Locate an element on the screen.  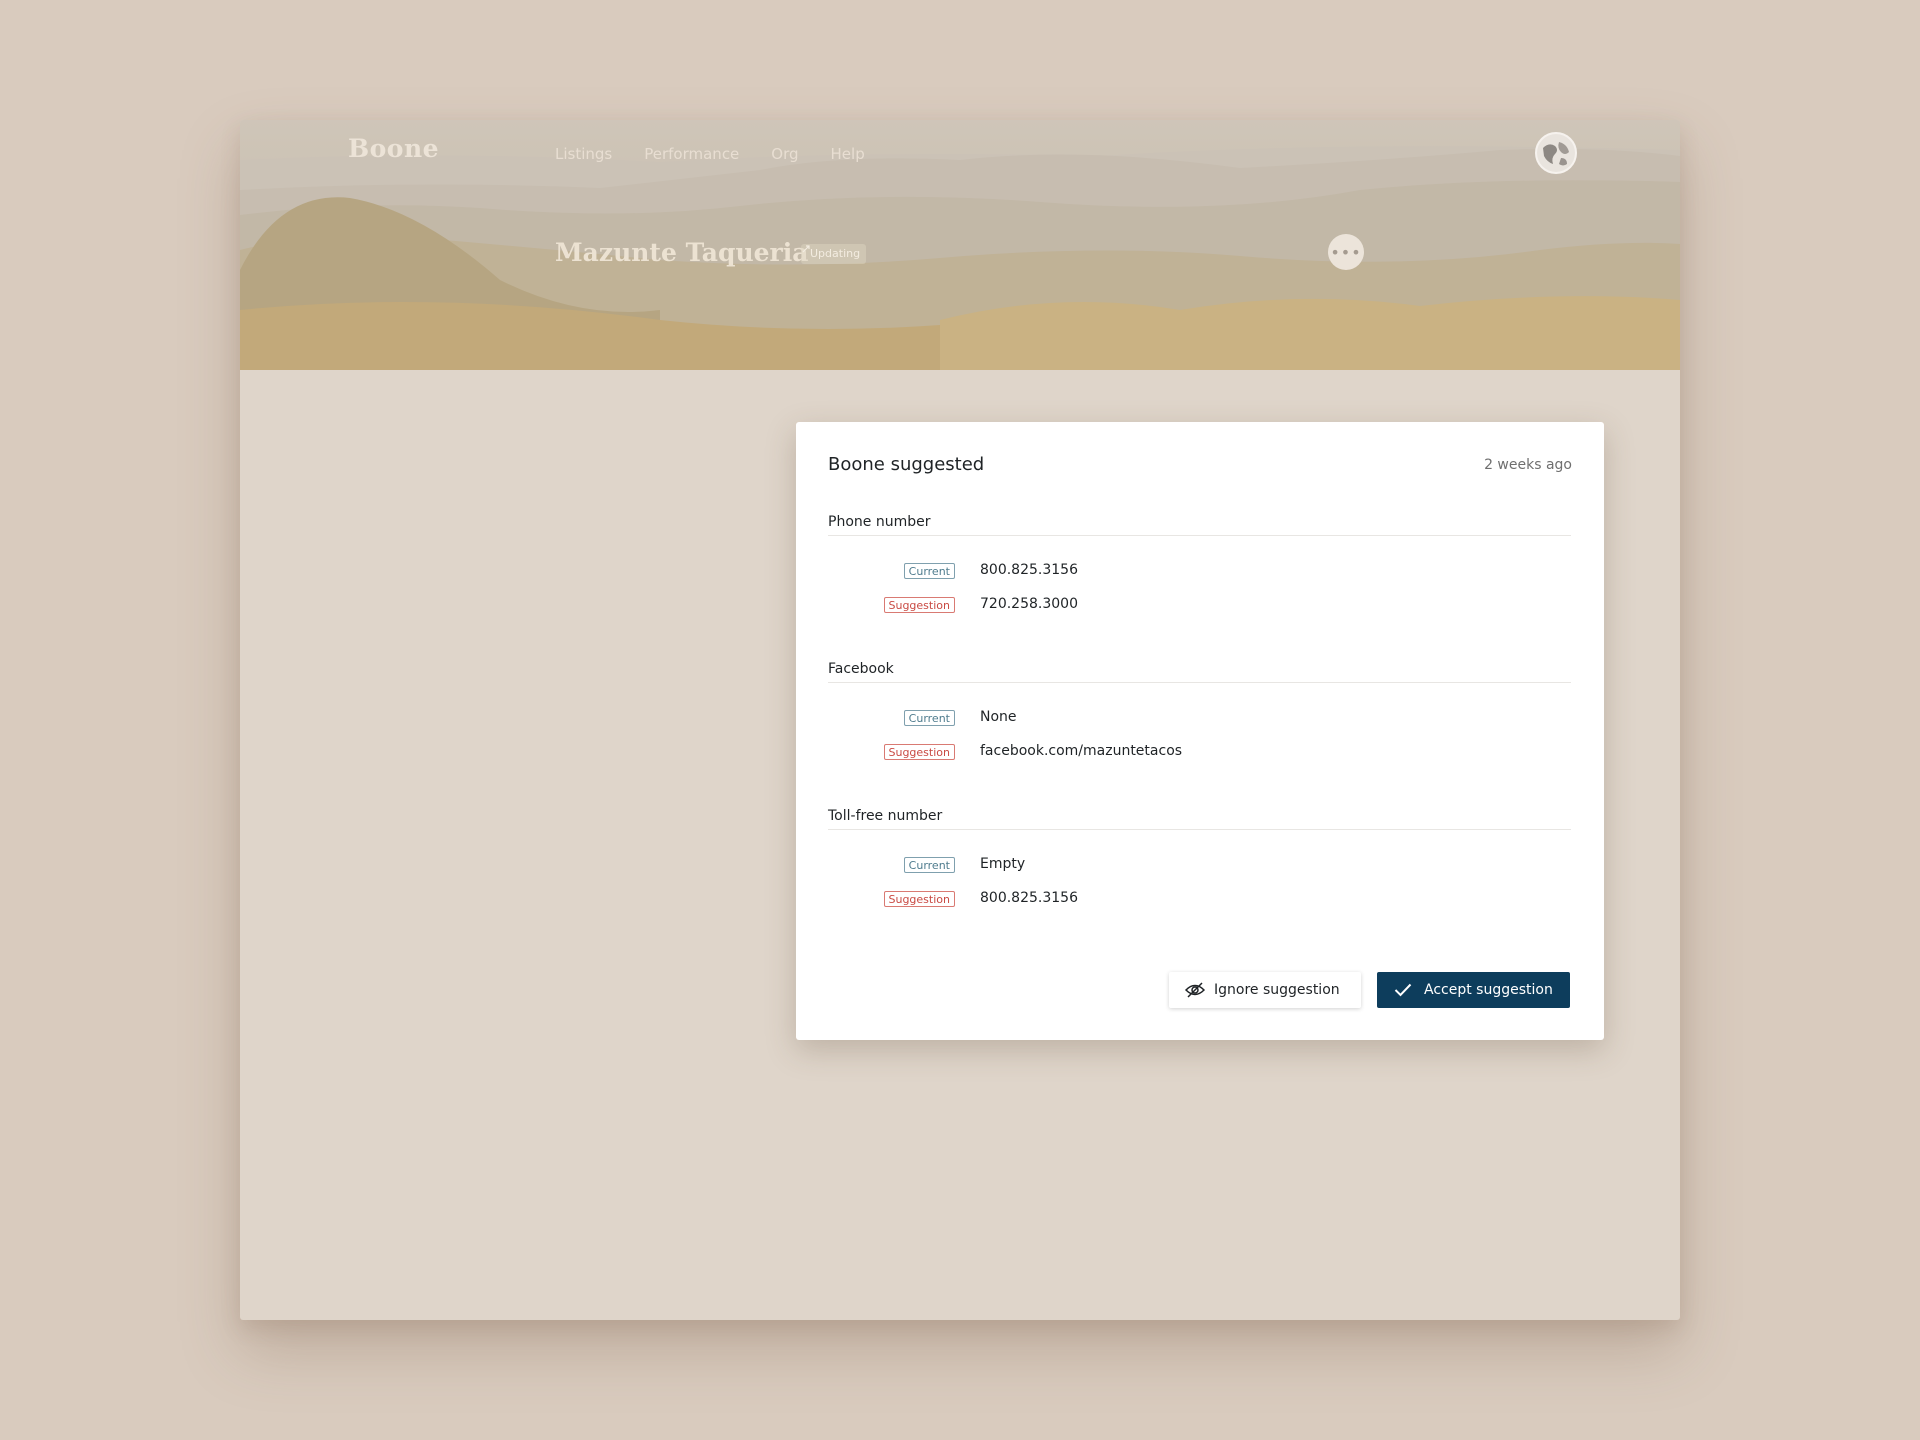
nav-performance: Performance is located at coordinates (691, 154).